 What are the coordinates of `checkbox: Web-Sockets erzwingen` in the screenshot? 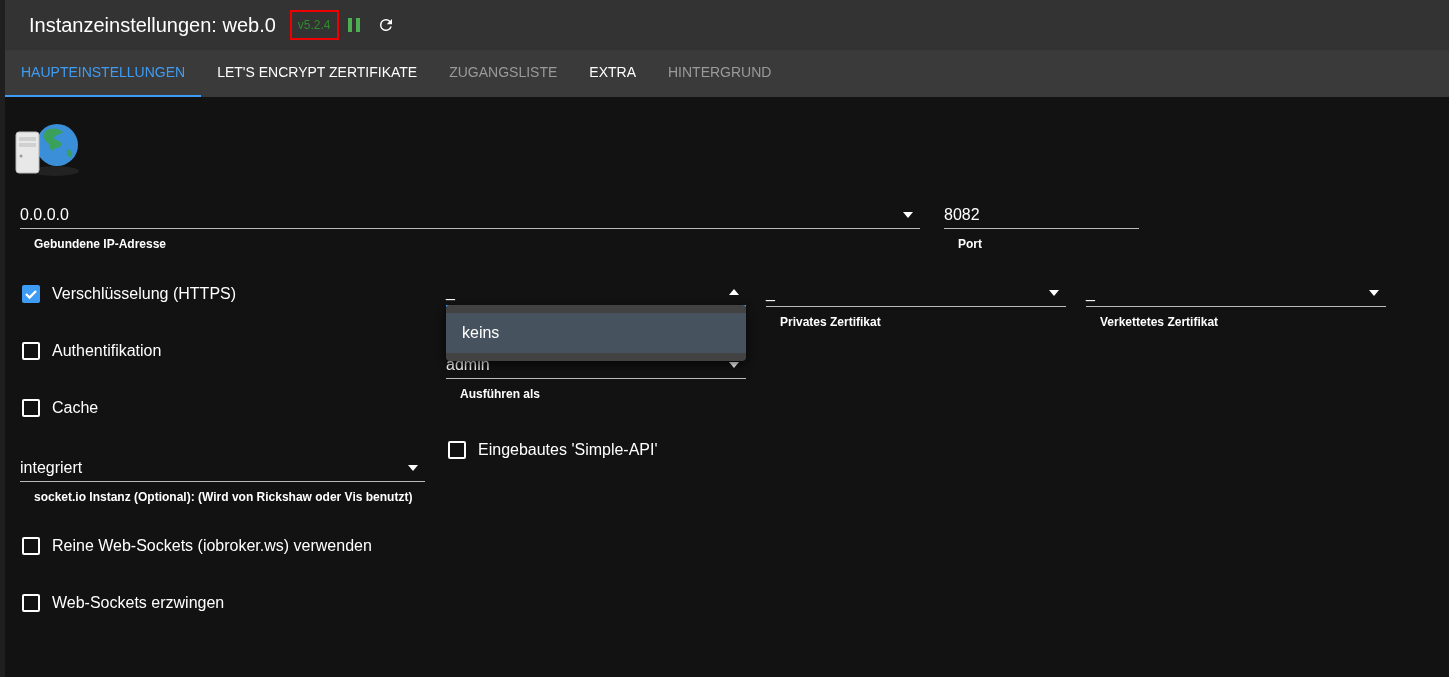 It's located at (222, 603).